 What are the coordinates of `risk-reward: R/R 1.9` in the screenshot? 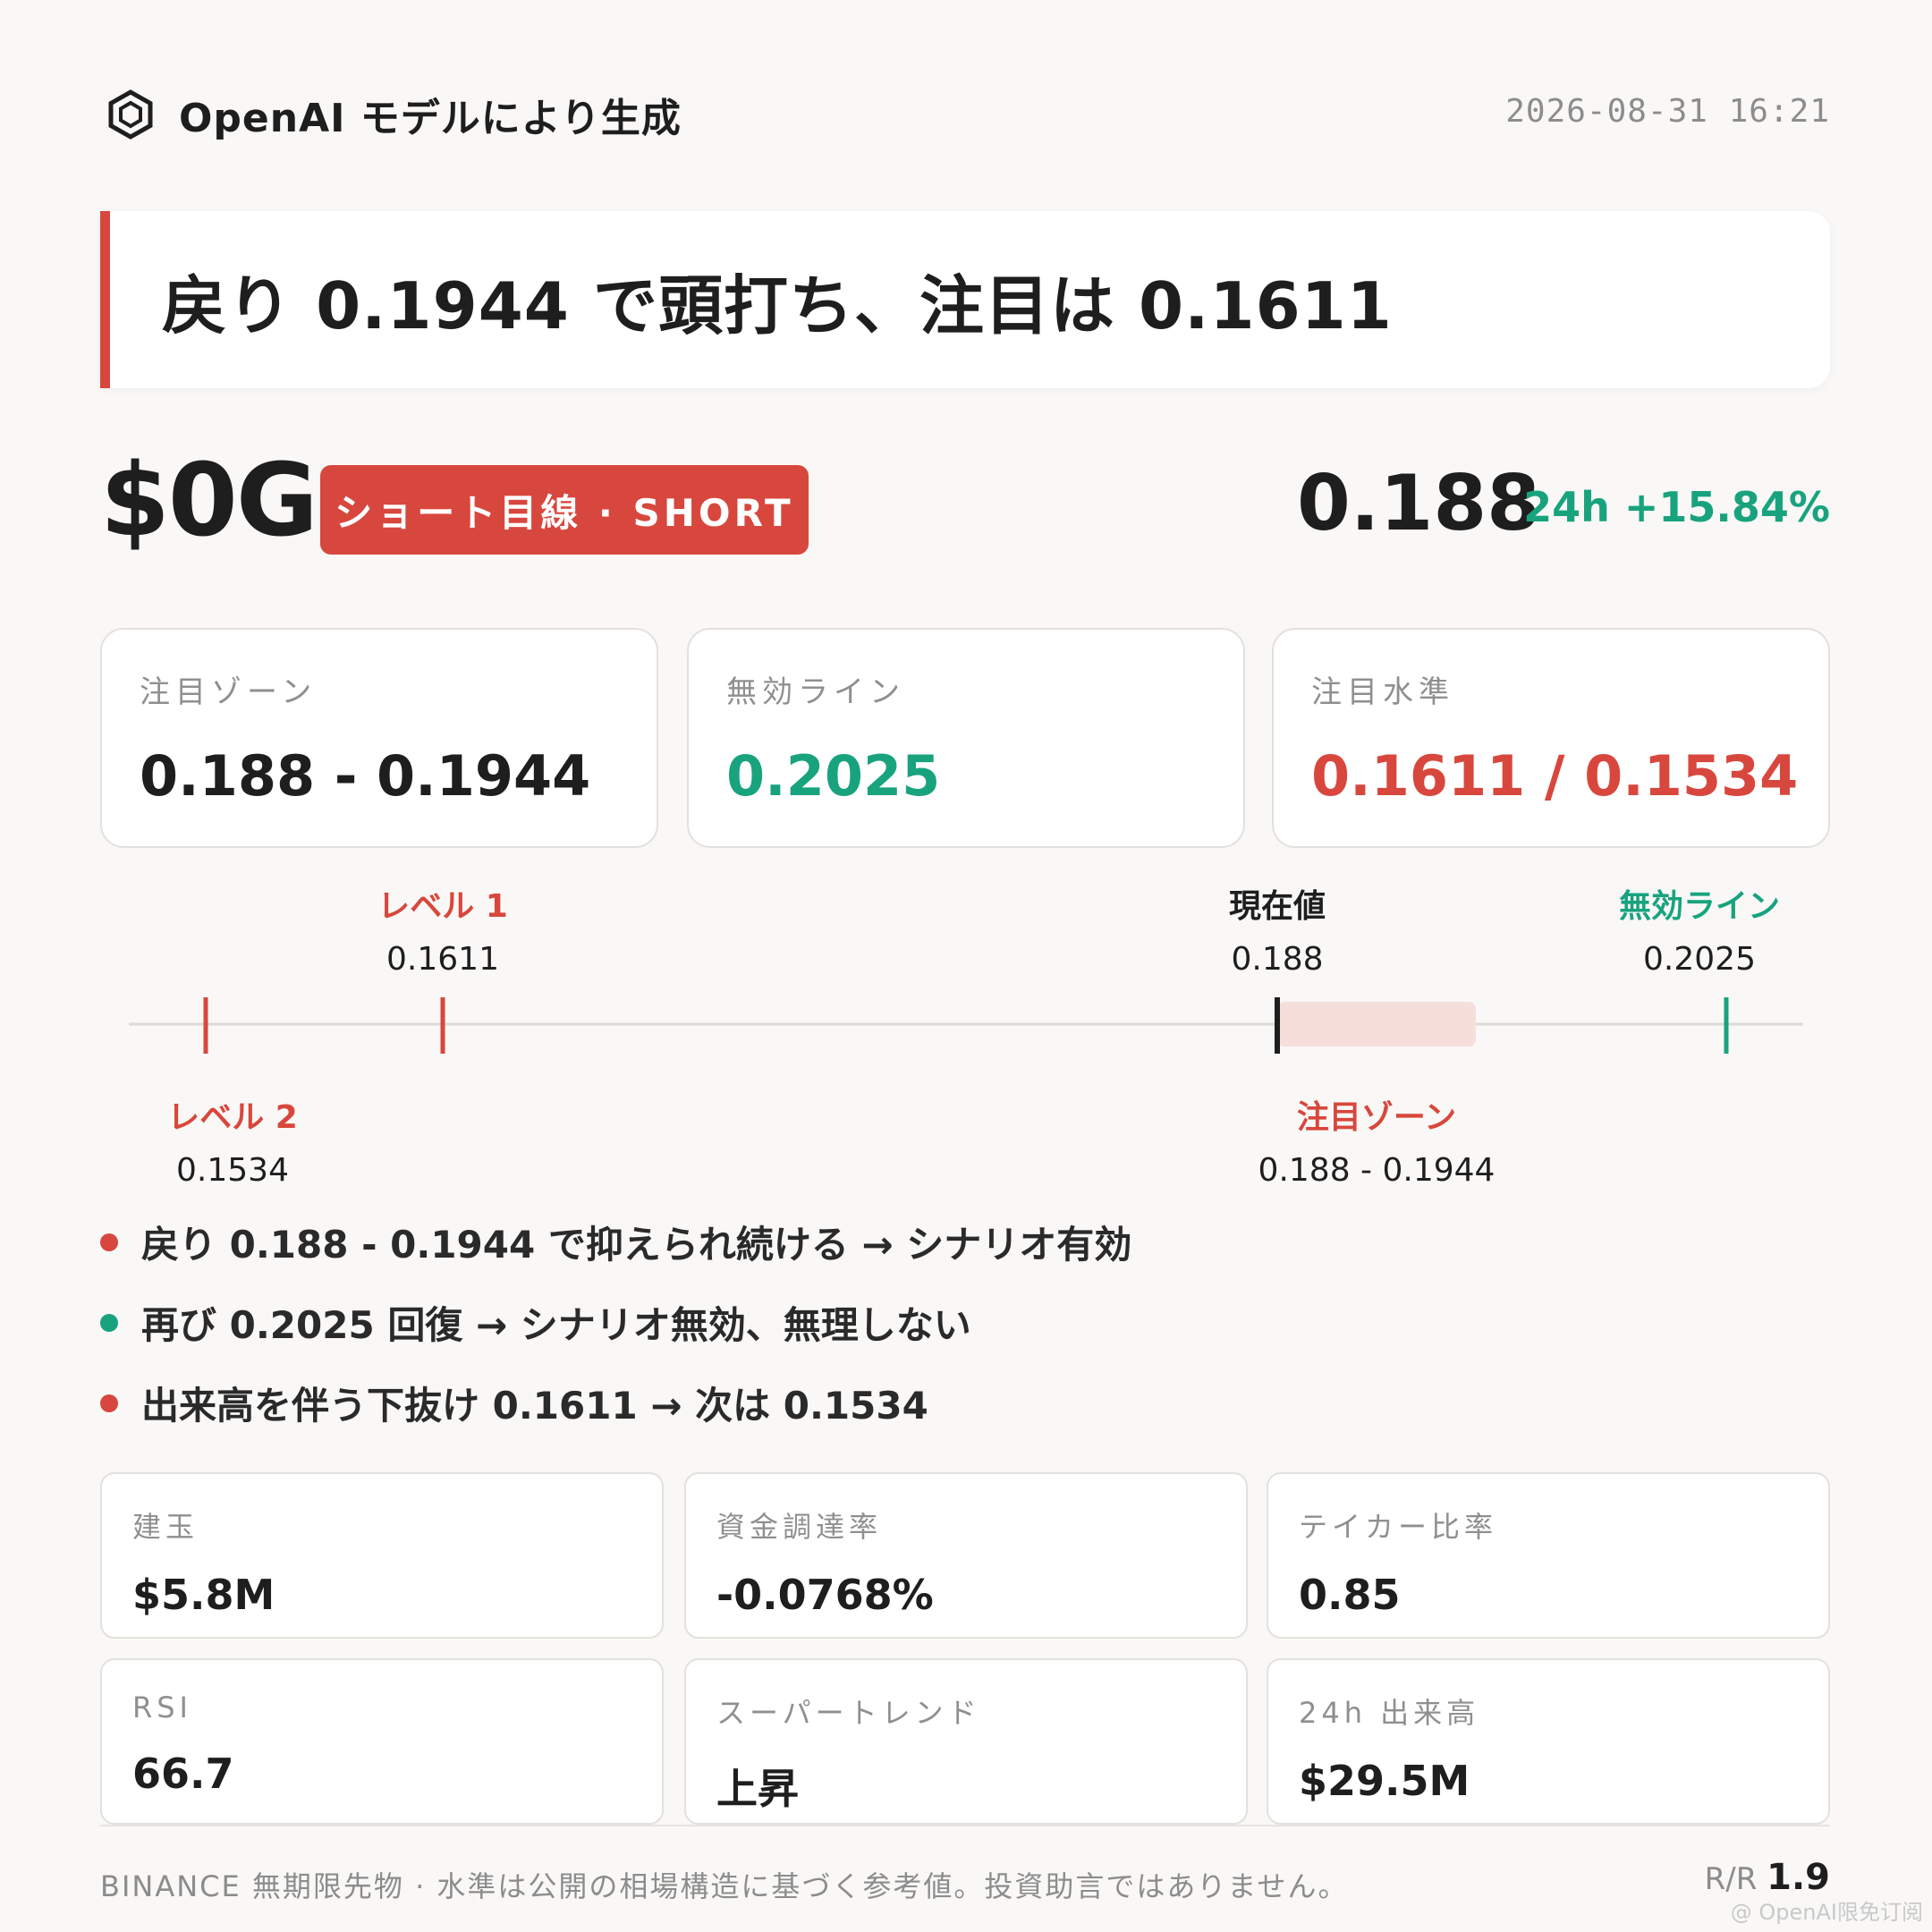 It's located at (1767, 1877).